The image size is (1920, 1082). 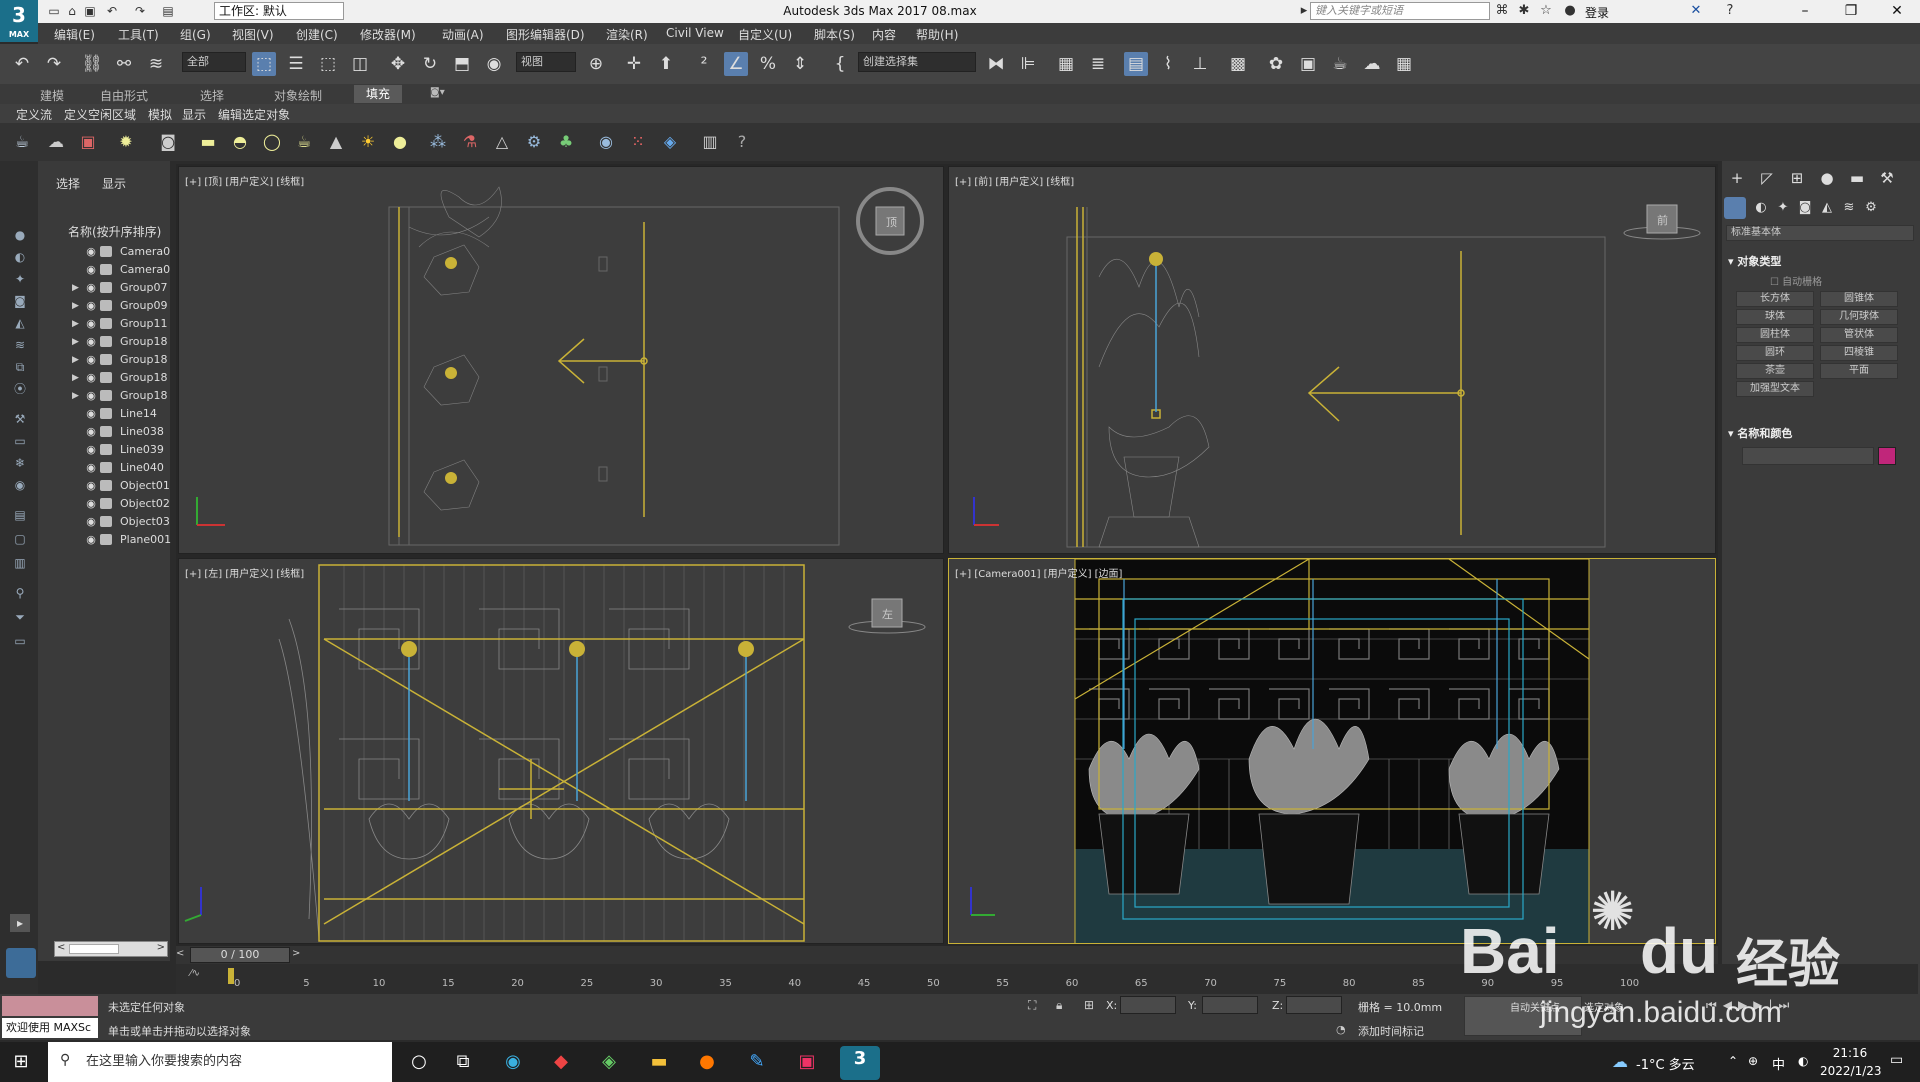 I want to click on viewport-front: [+] [前] [用户定义] [线框] 前, so click(x=1332, y=360).